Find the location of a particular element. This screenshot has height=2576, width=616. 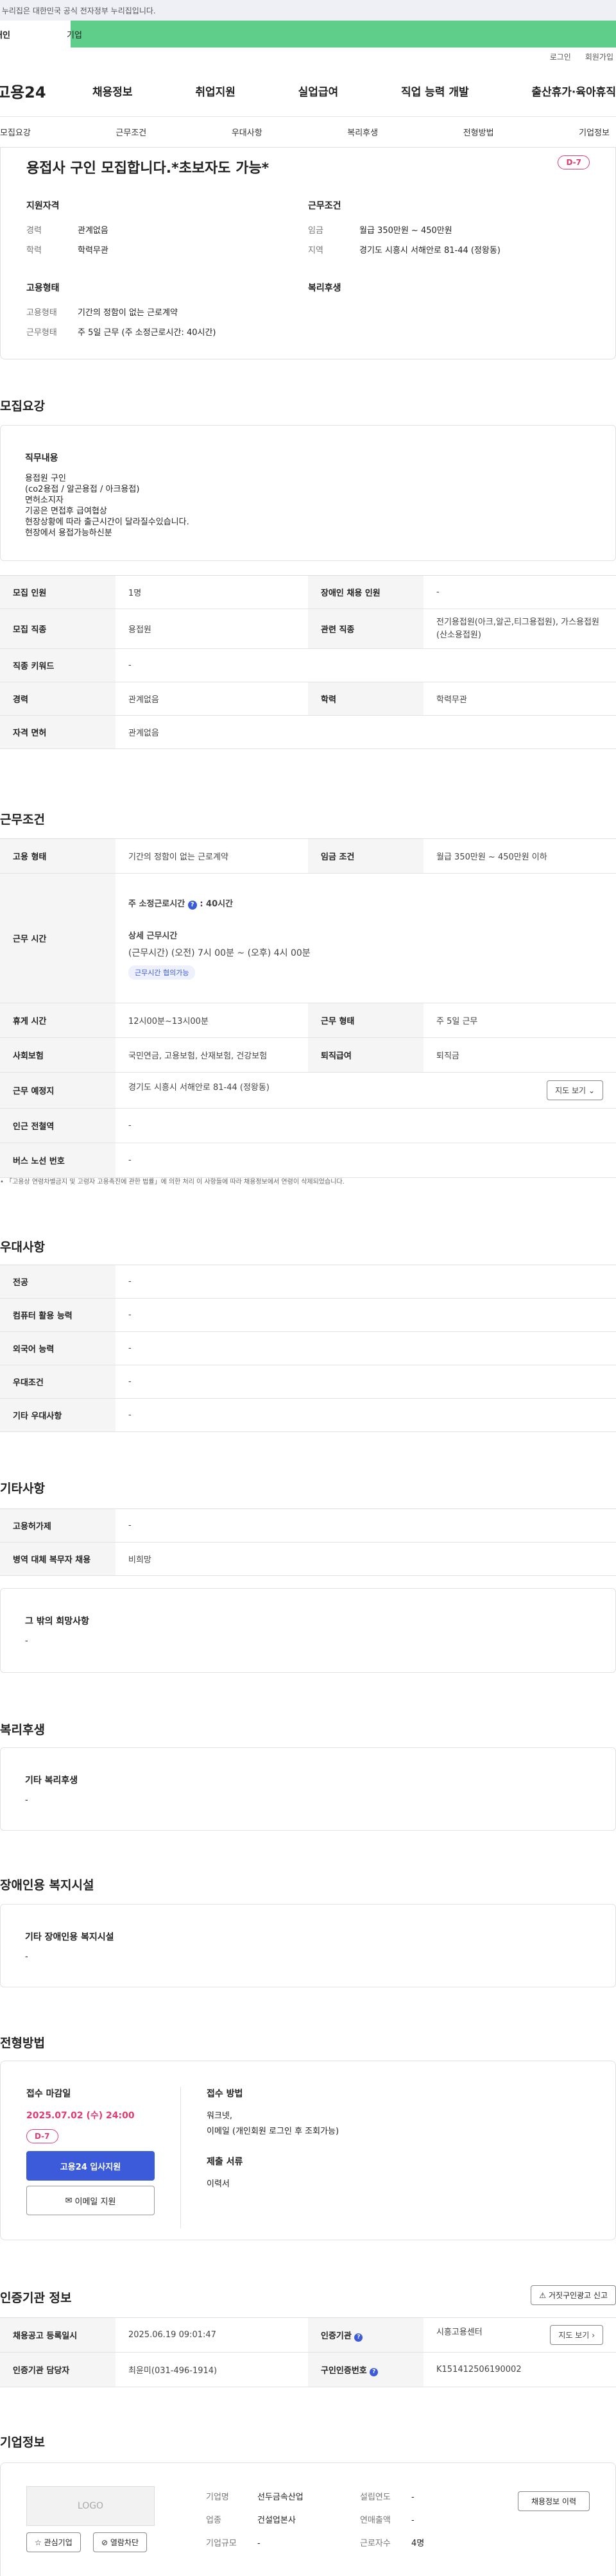

site-logo: 고용24 is located at coordinates (46, 91).